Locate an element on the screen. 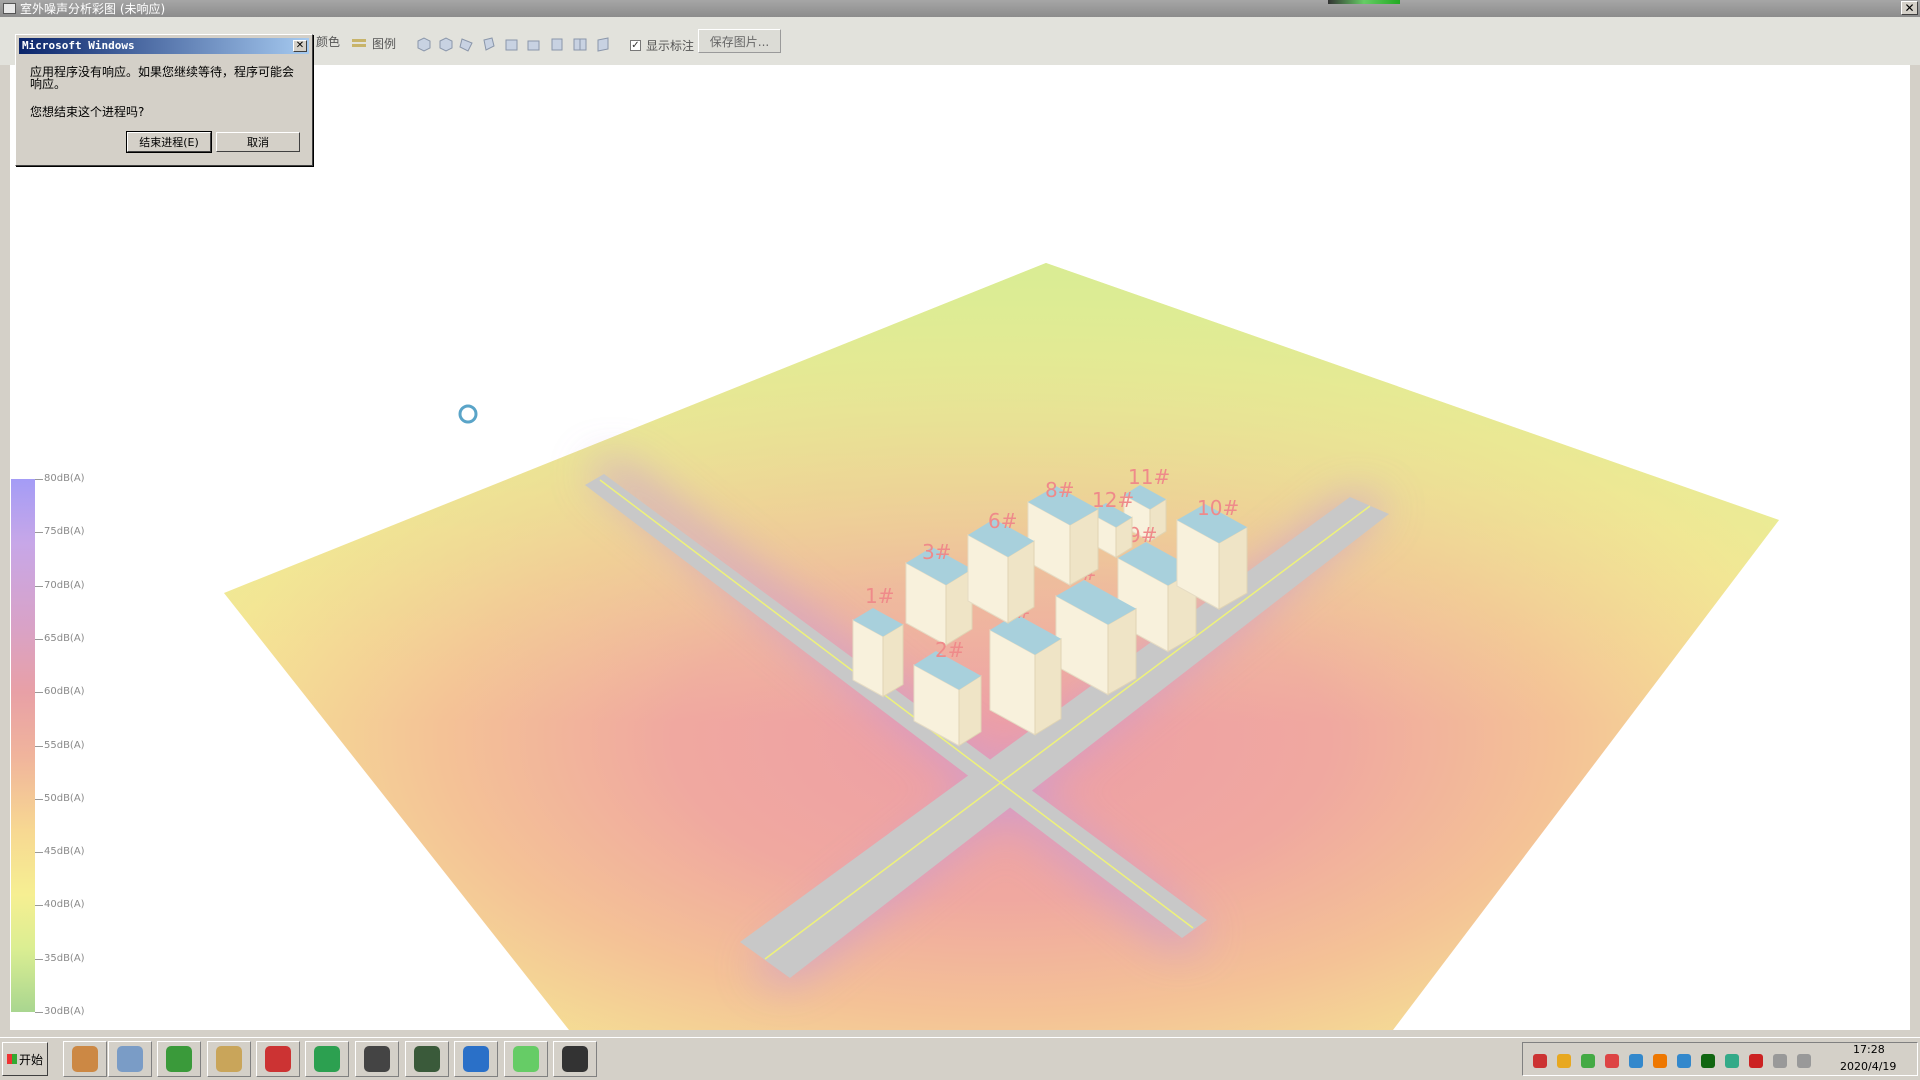  view-rotate-icon is located at coordinates (466, 45).